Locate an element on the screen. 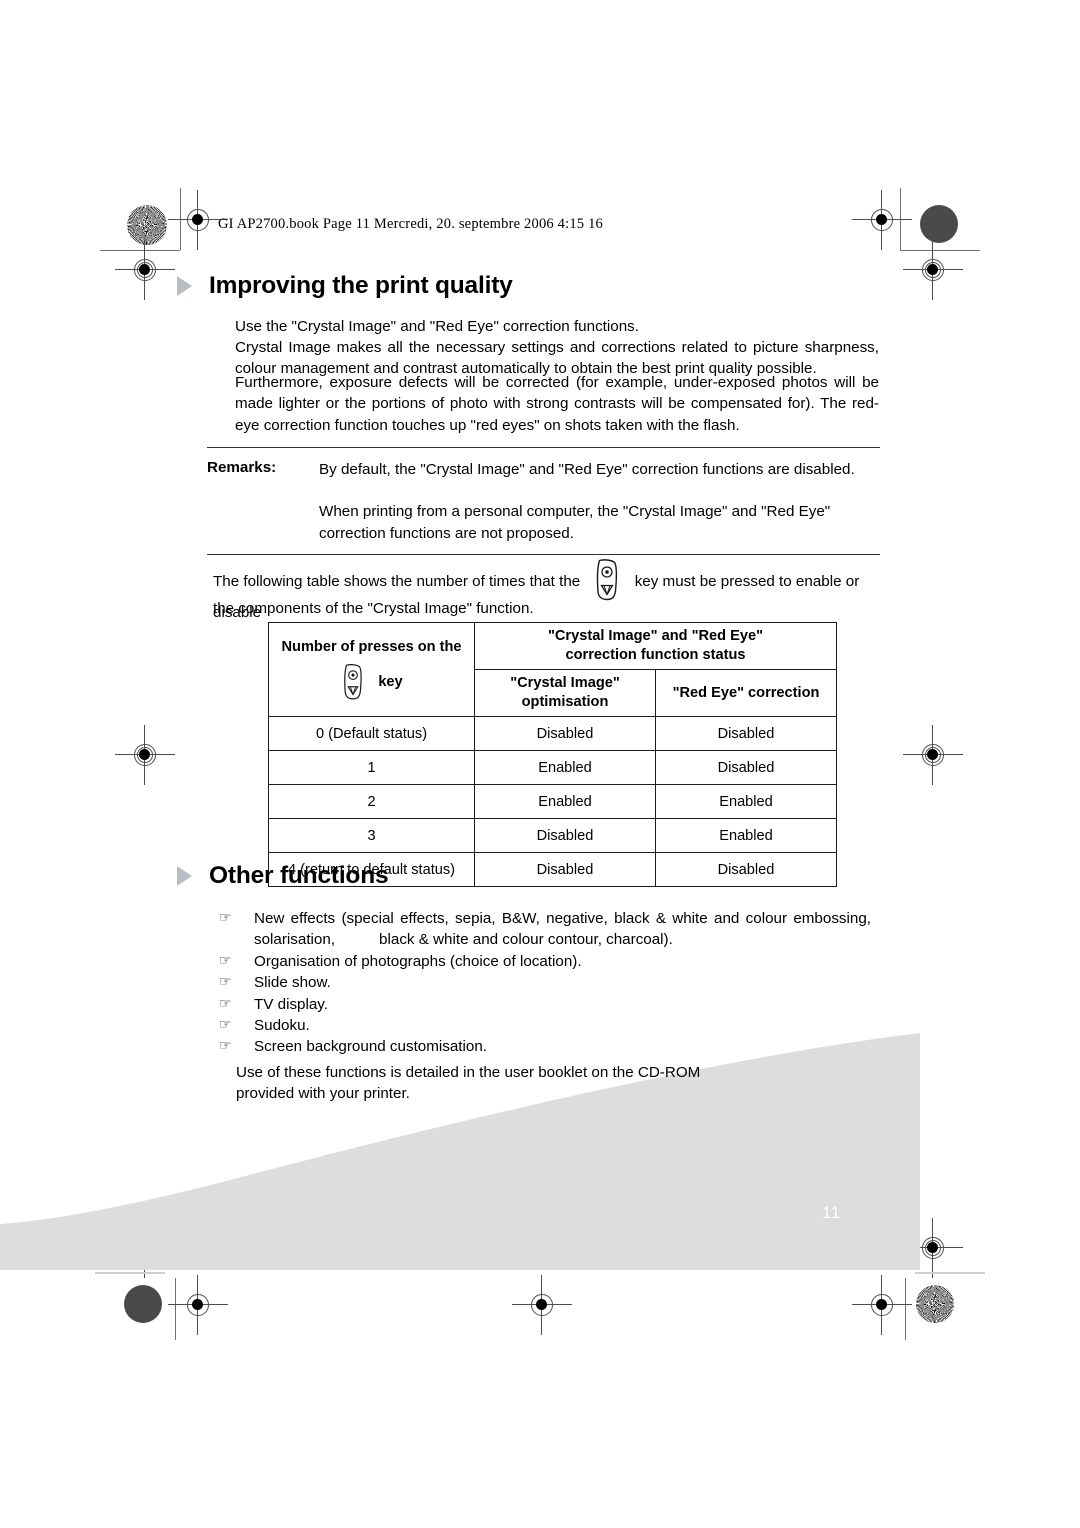 The image size is (1080, 1528). table-header-presses-line1: Number of presses on the is located at coordinates (371, 647).